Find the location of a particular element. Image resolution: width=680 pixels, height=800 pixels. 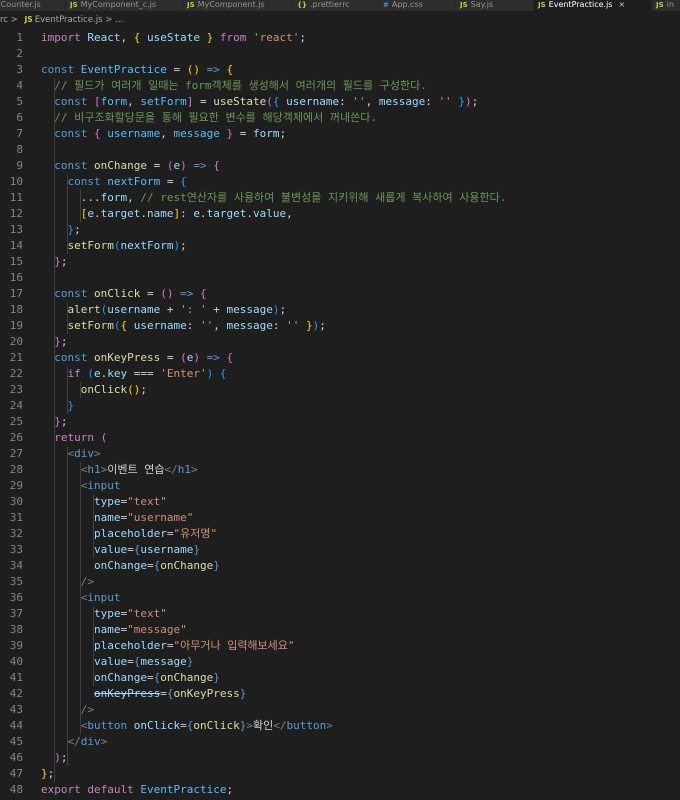

code-line: 25 }; is located at coordinates (340, 422).